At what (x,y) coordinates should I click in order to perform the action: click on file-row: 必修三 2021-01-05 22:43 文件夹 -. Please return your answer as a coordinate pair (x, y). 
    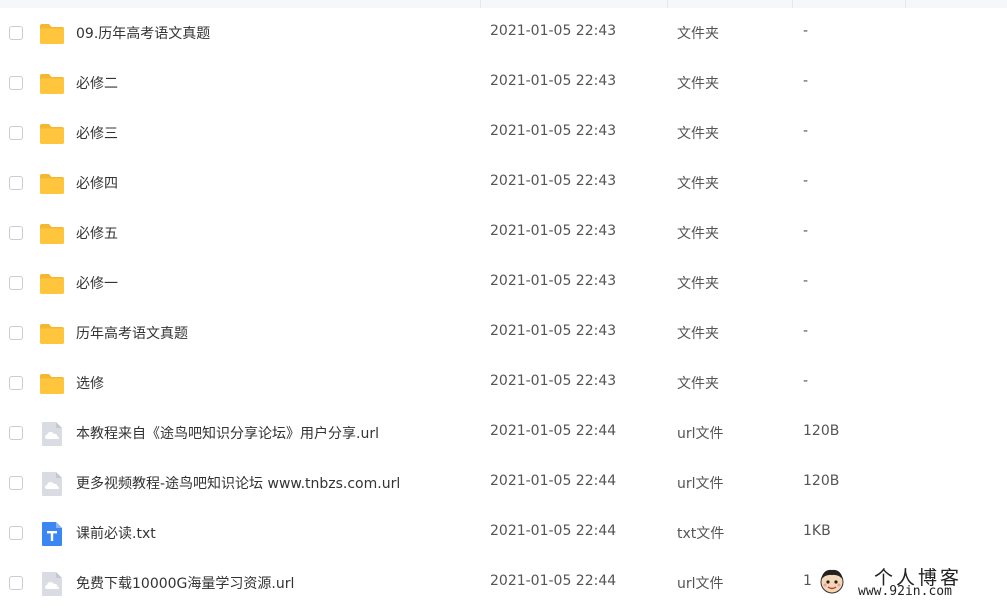
    Looking at the image, I should click on (503, 133).